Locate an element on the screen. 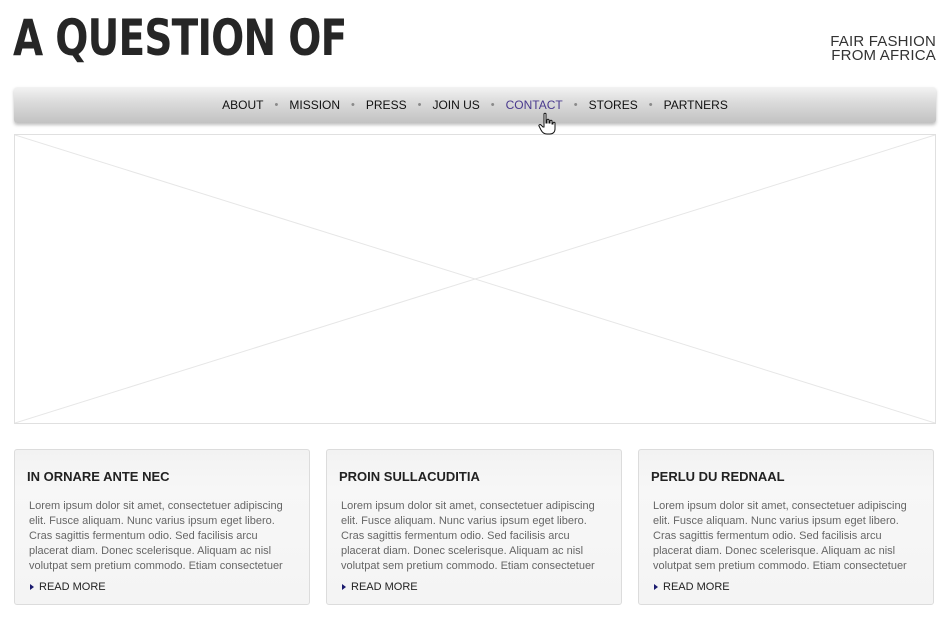  site-tagline: FAIR FASHION FROM AFRICA is located at coordinates (883, 49).